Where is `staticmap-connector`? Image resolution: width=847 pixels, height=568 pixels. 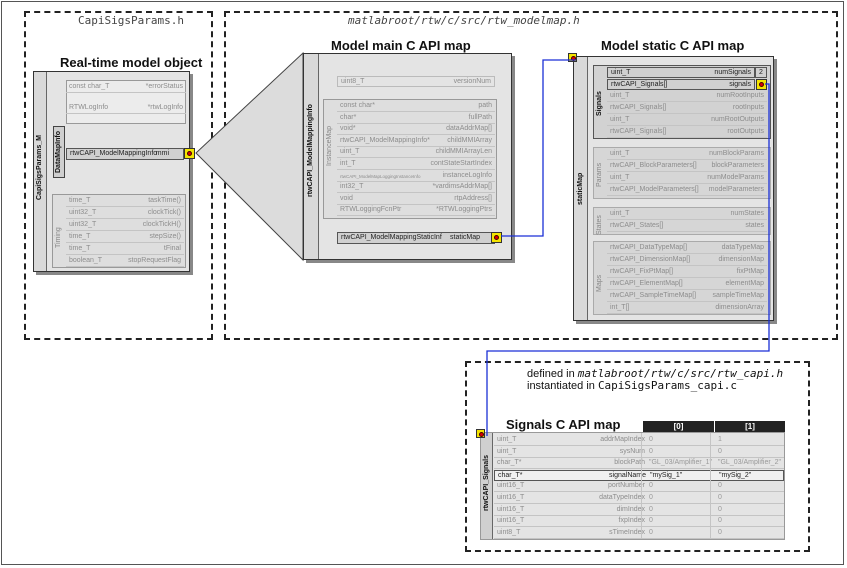
staticmap-connector is located at coordinates (538, 148).